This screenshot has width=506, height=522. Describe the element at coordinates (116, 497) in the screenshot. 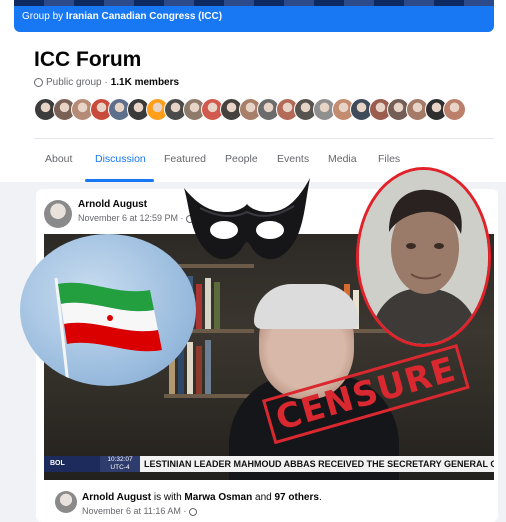

I see `shared-author-name: Arnold August` at that location.